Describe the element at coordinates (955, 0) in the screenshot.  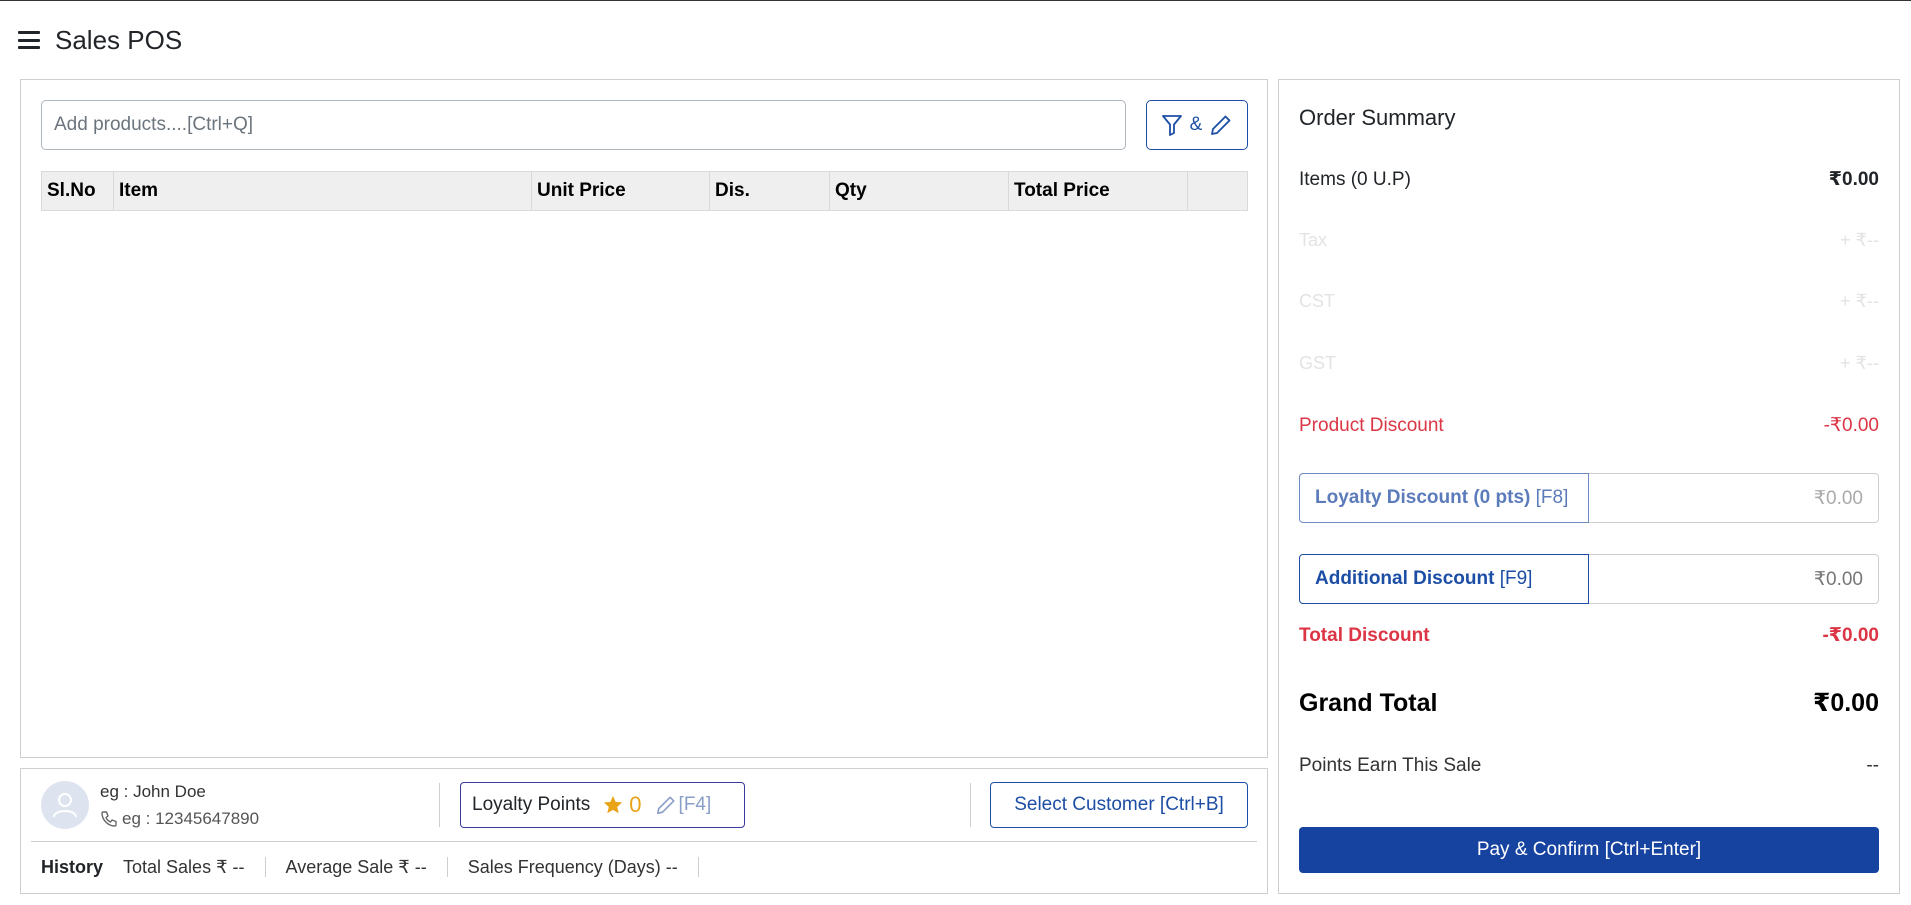
I see `top-border` at that location.